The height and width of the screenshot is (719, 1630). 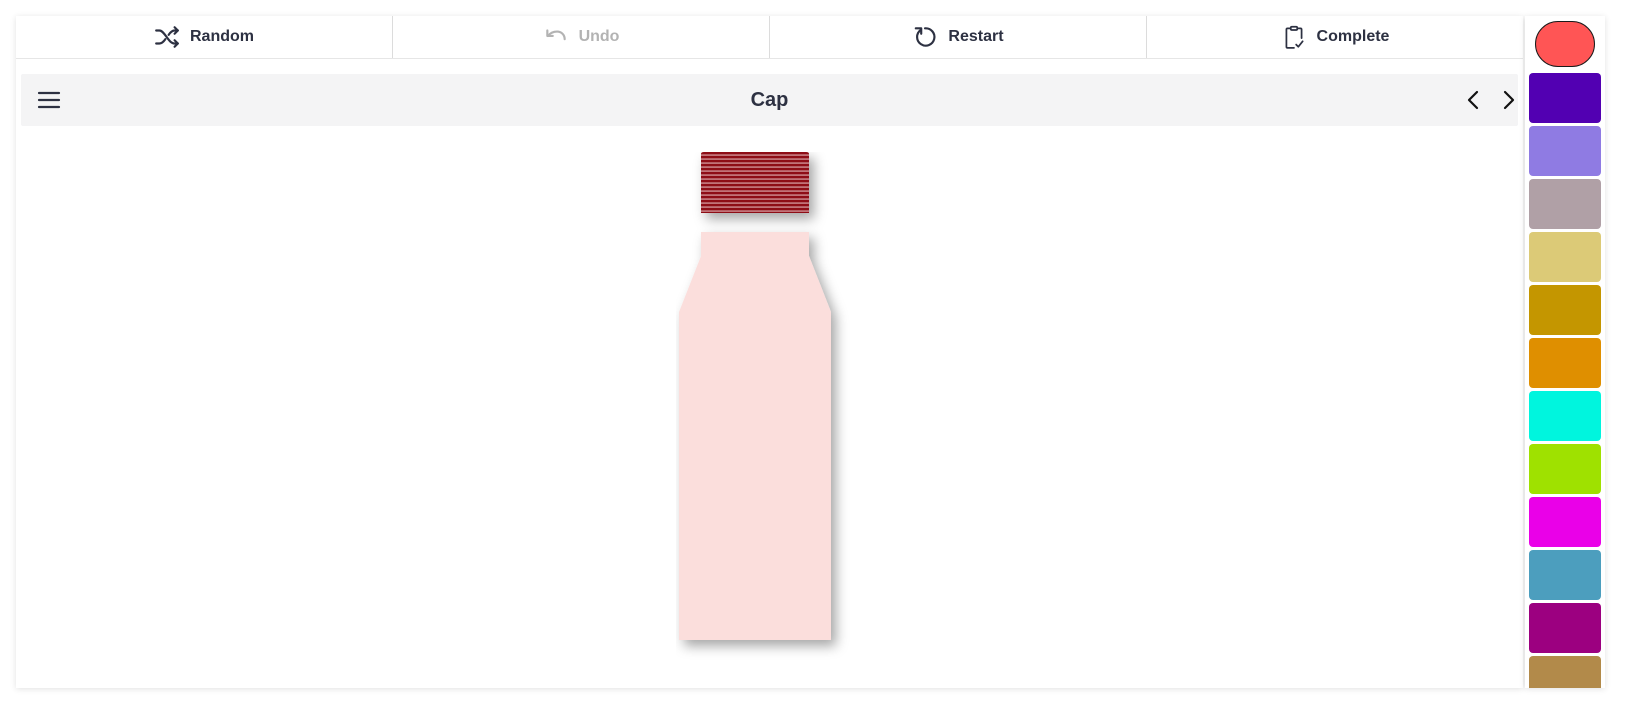 I want to click on color-palette, so click(x=1565, y=352).